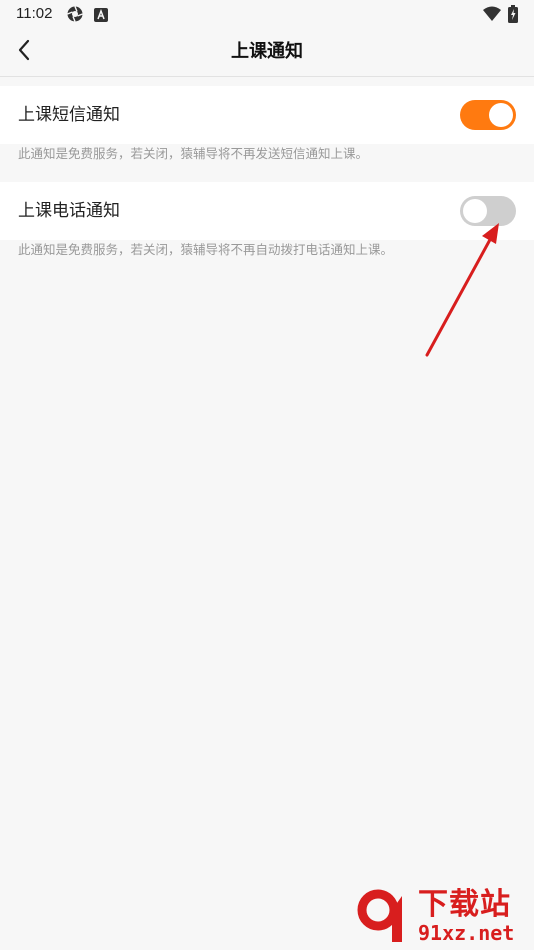  I want to click on page-title: 上课通知, so click(267, 51).